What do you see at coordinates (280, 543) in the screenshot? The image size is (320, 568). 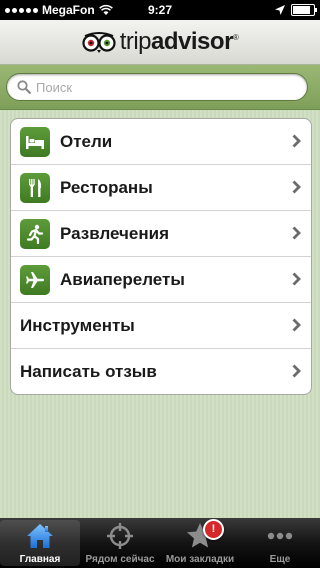 I see `tab-more: Еще` at bounding box center [280, 543].